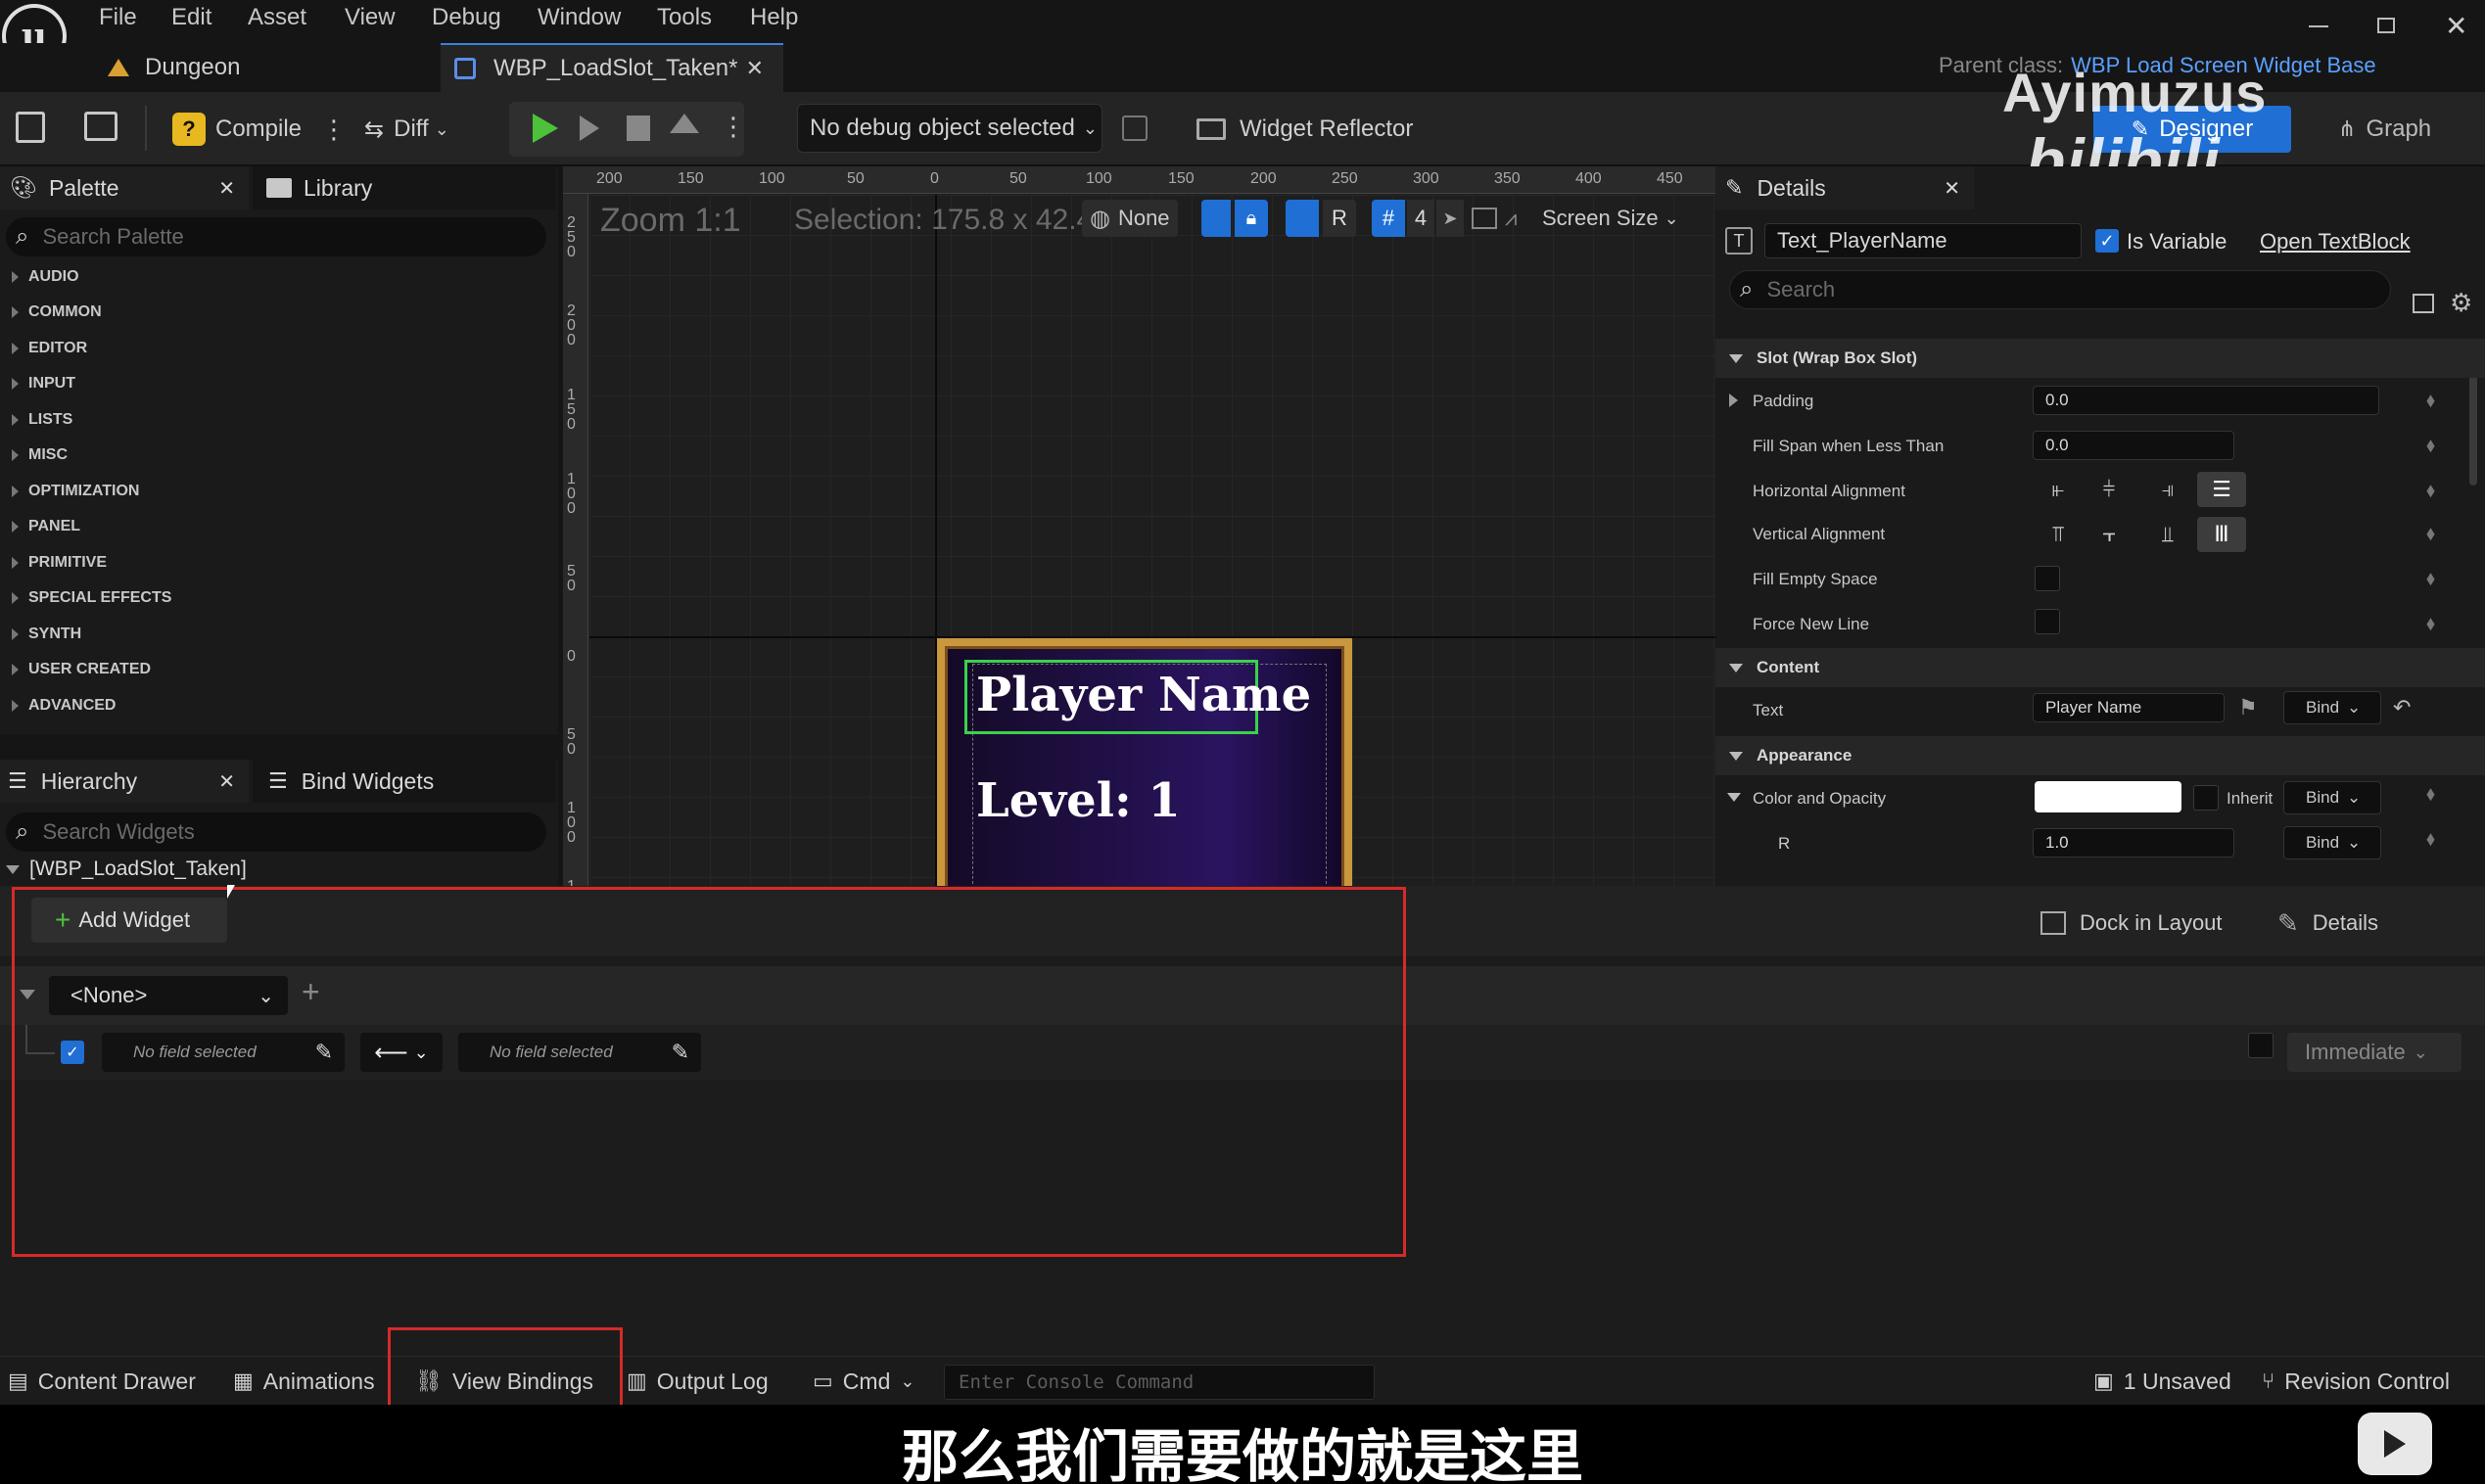 This screenshot has width=2485, height=1484. What do you see at coordinates (2248, 707) in the screenshot?
I see `flag-icon: ⚑` at bounding box center [2248, 707].